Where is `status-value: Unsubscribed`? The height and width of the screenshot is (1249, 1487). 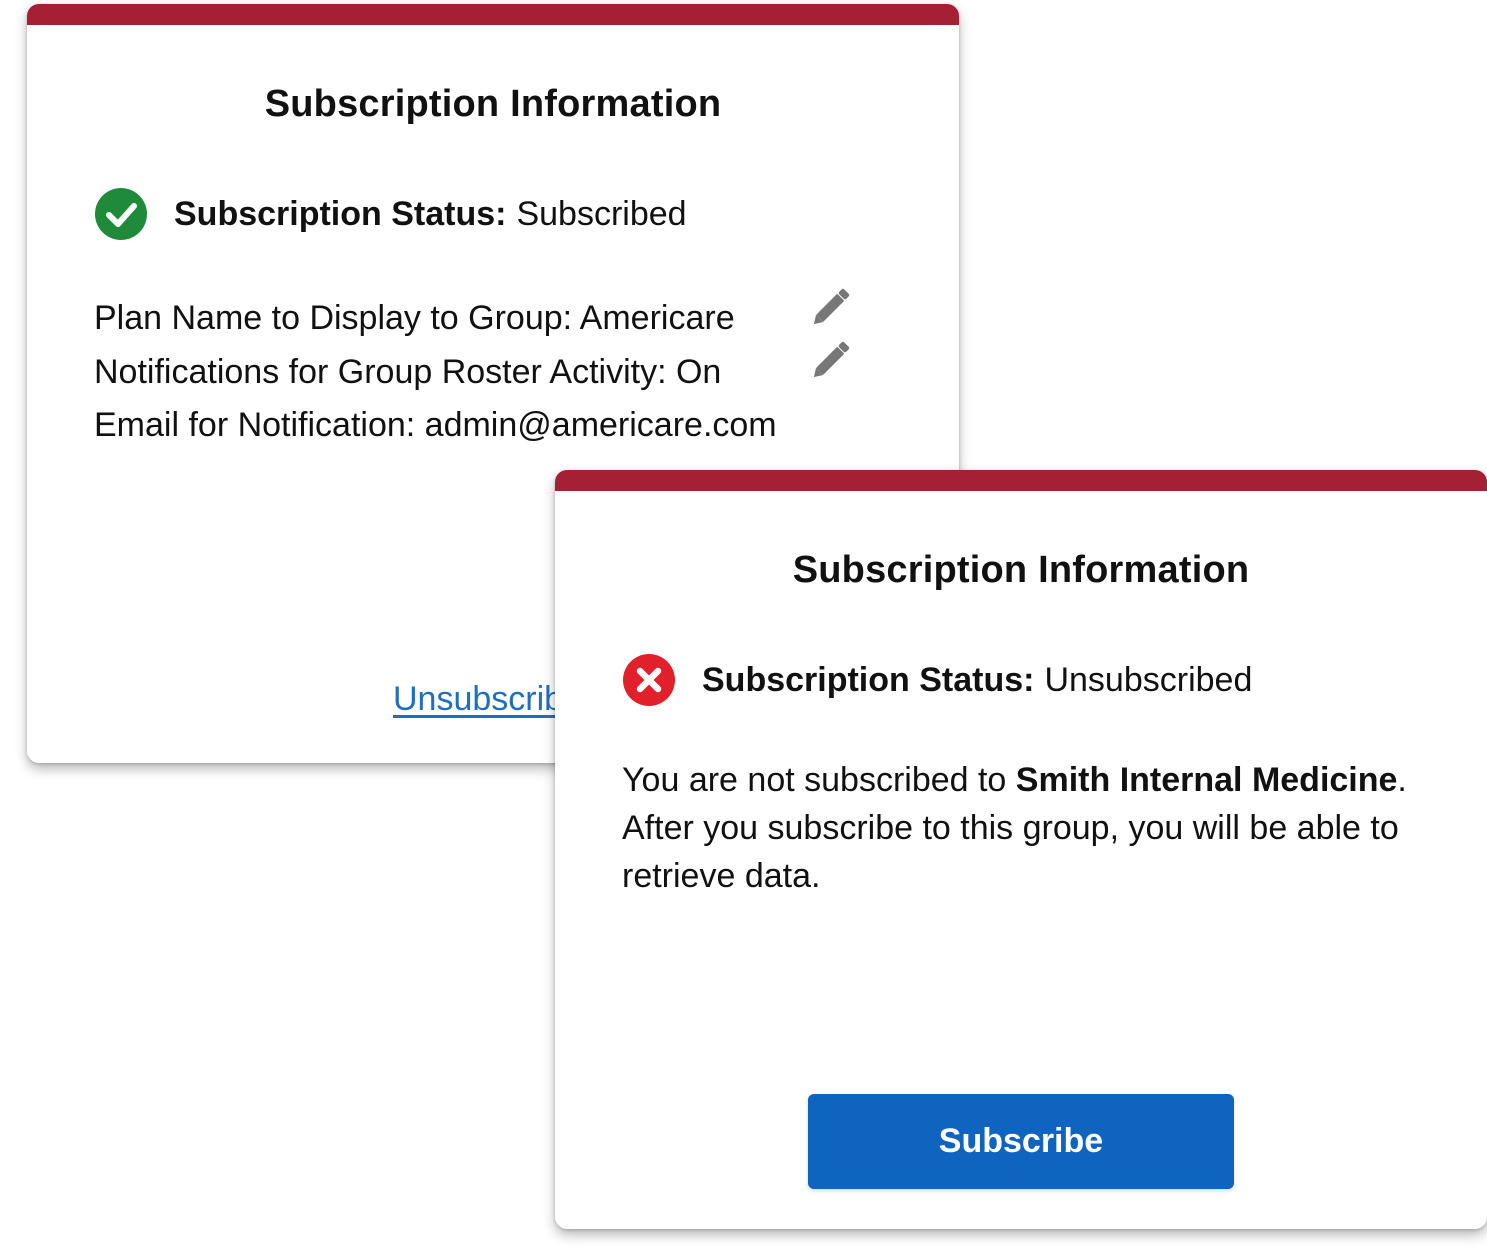 status-value: Unsubscribed is located at coordinates (1148, 679).